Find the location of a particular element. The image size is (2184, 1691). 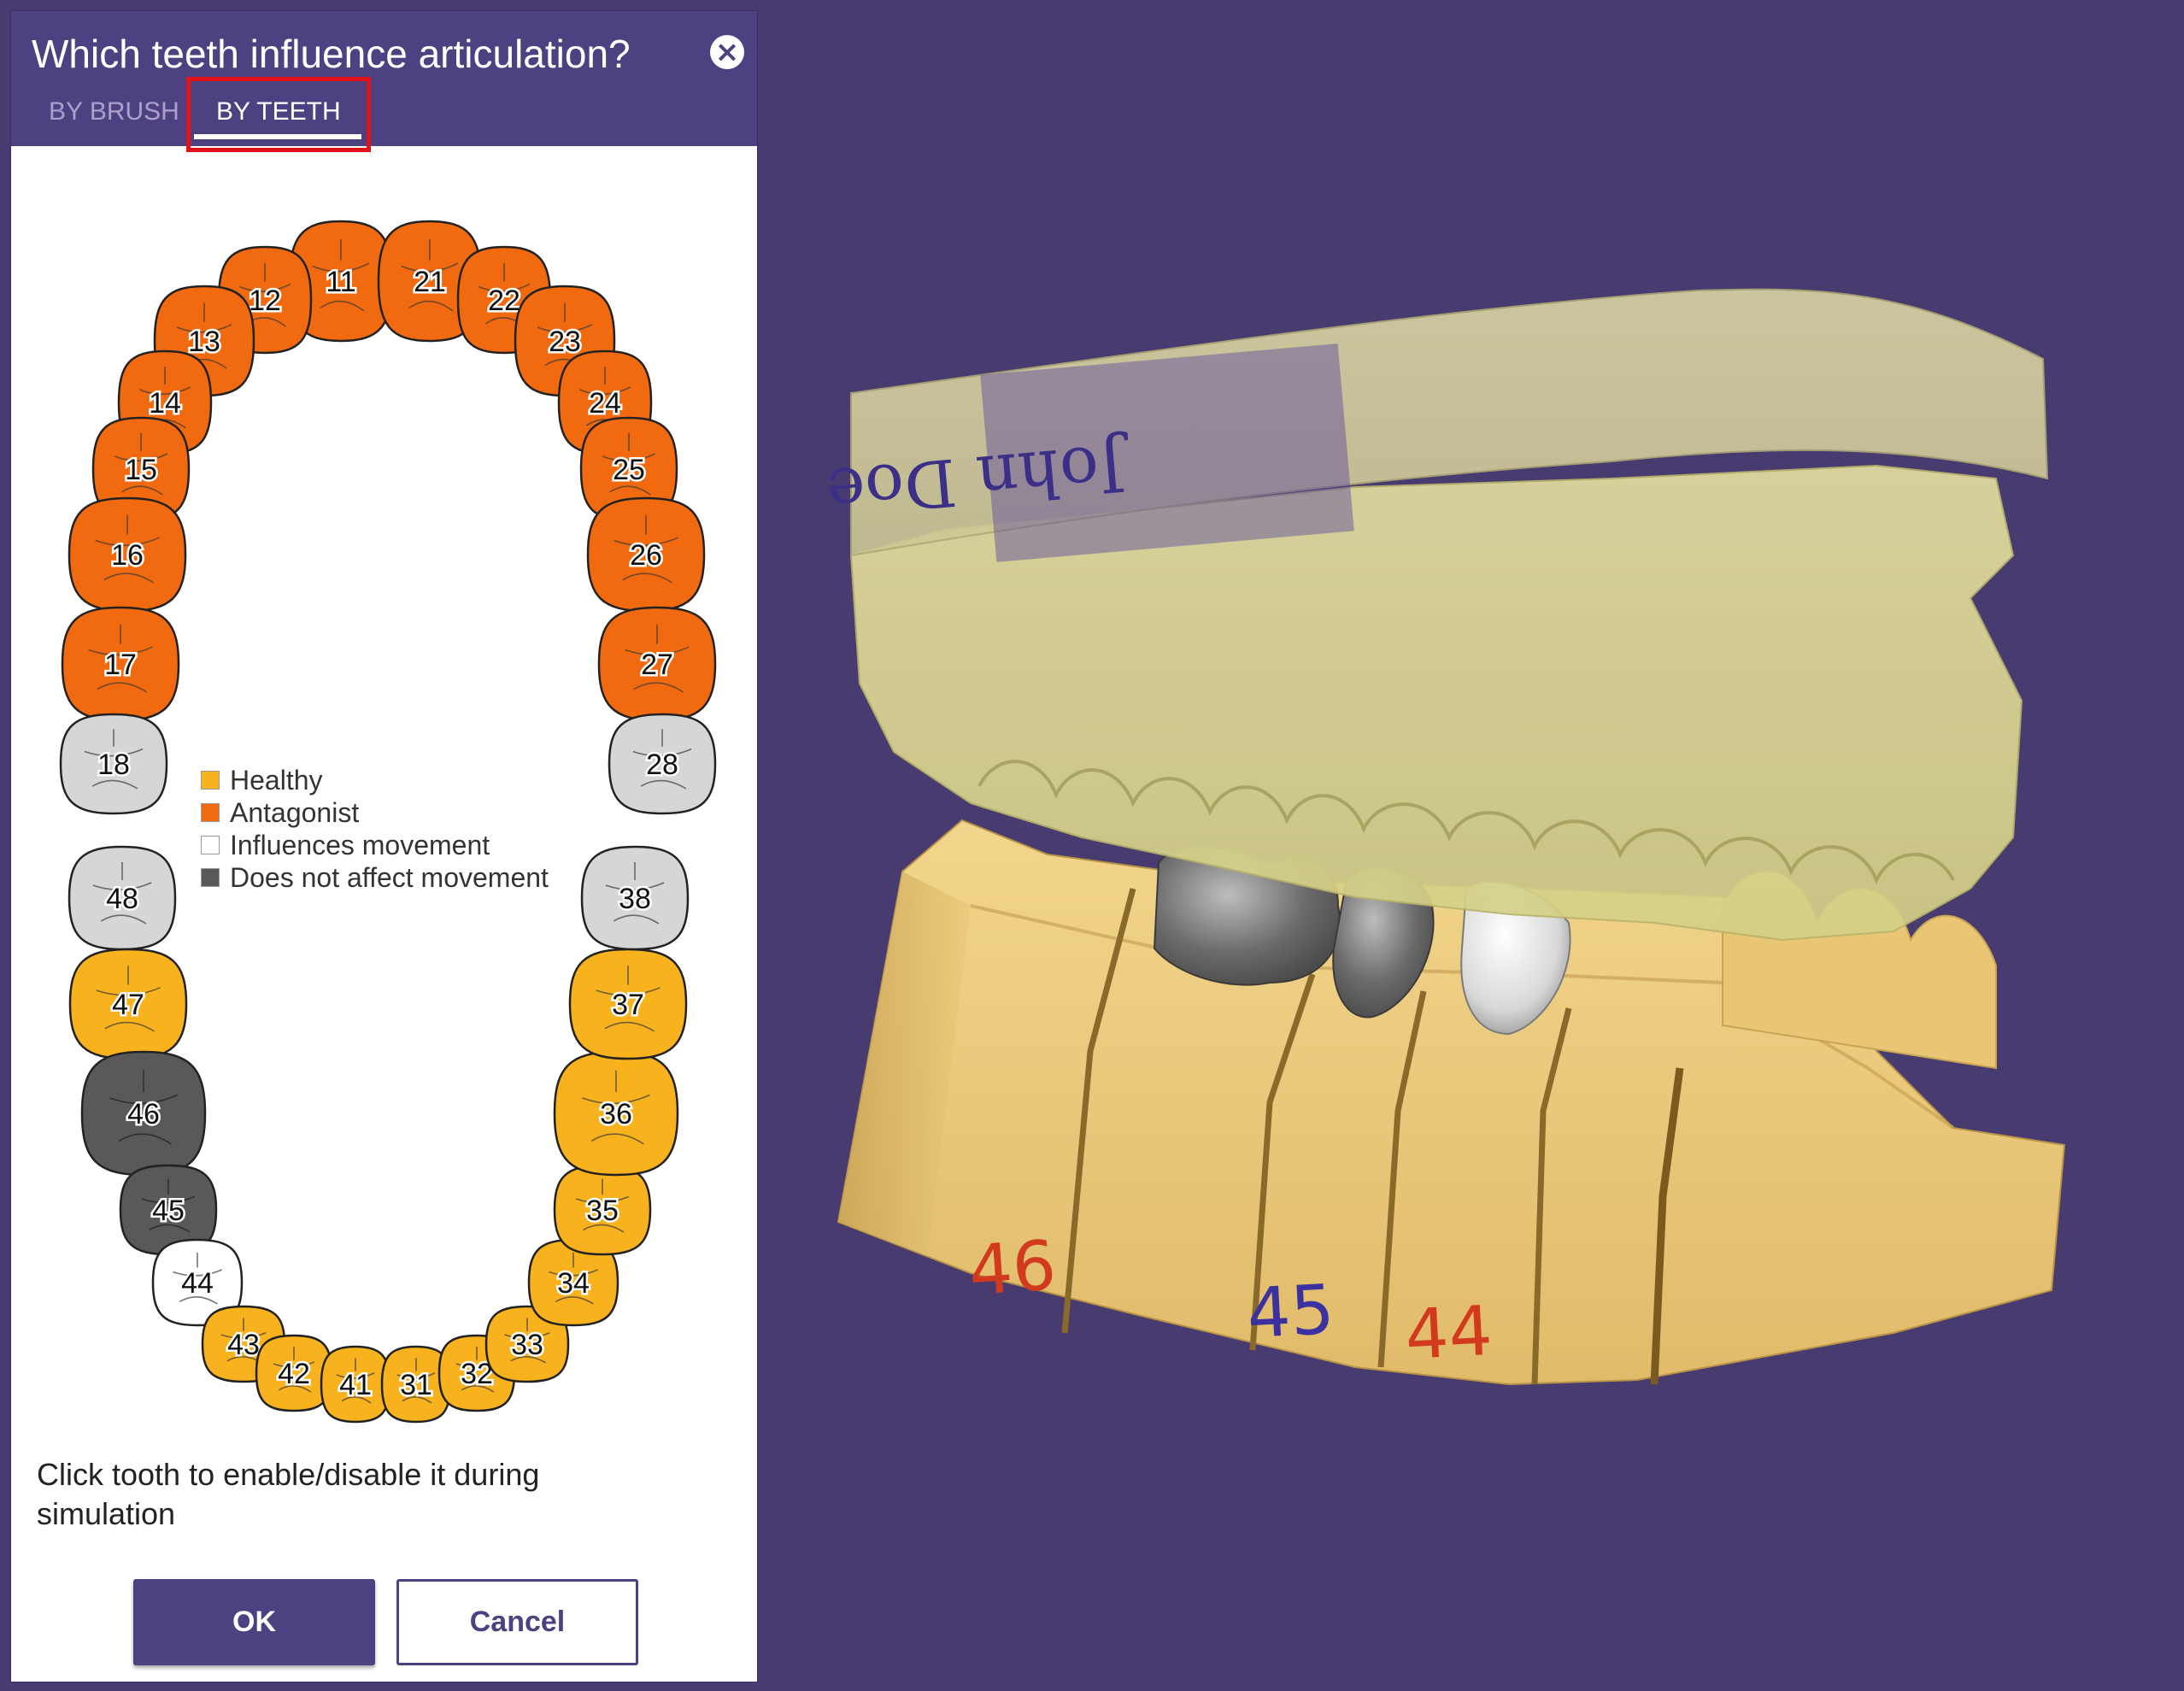

tooth-17-label: 17 is located at coordinates (121, 665).